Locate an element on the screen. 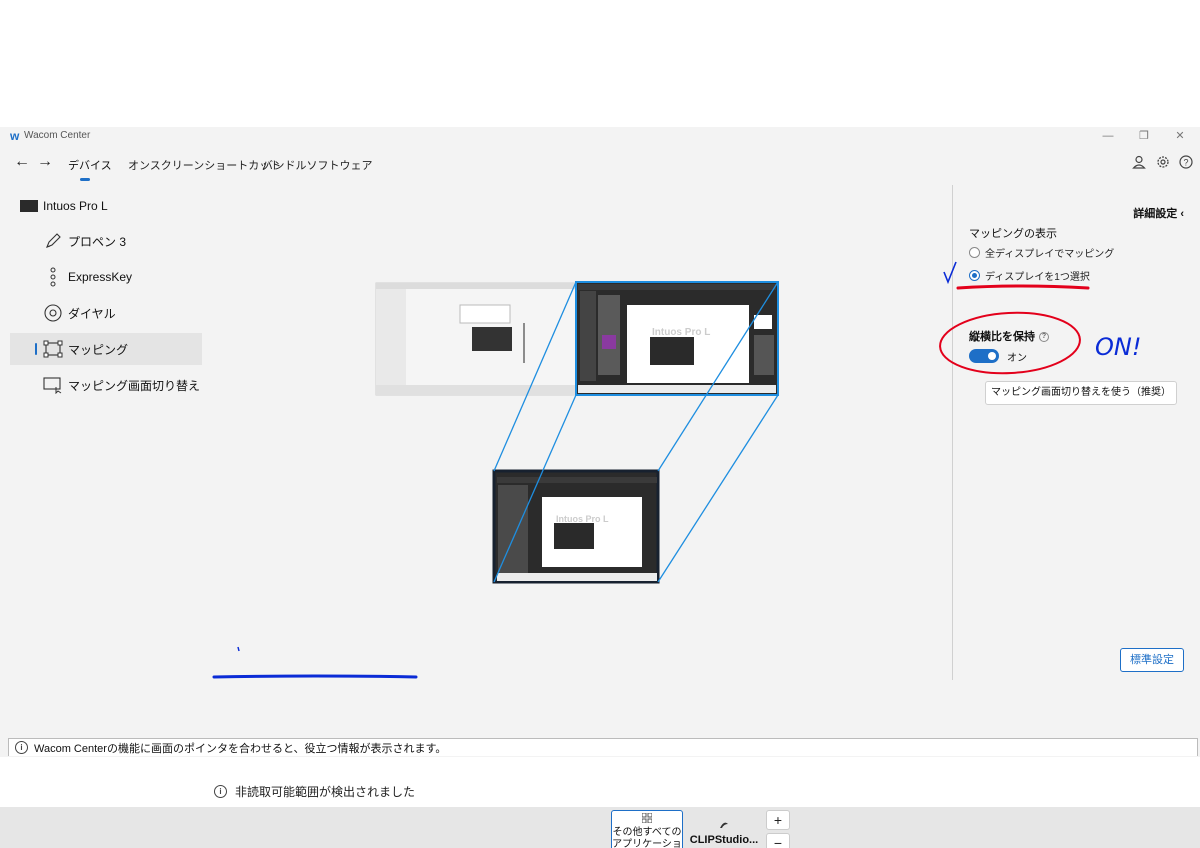 This screenshot has height=848, width=1200. red-circle-annotation is located at coordinates (1010, 343).